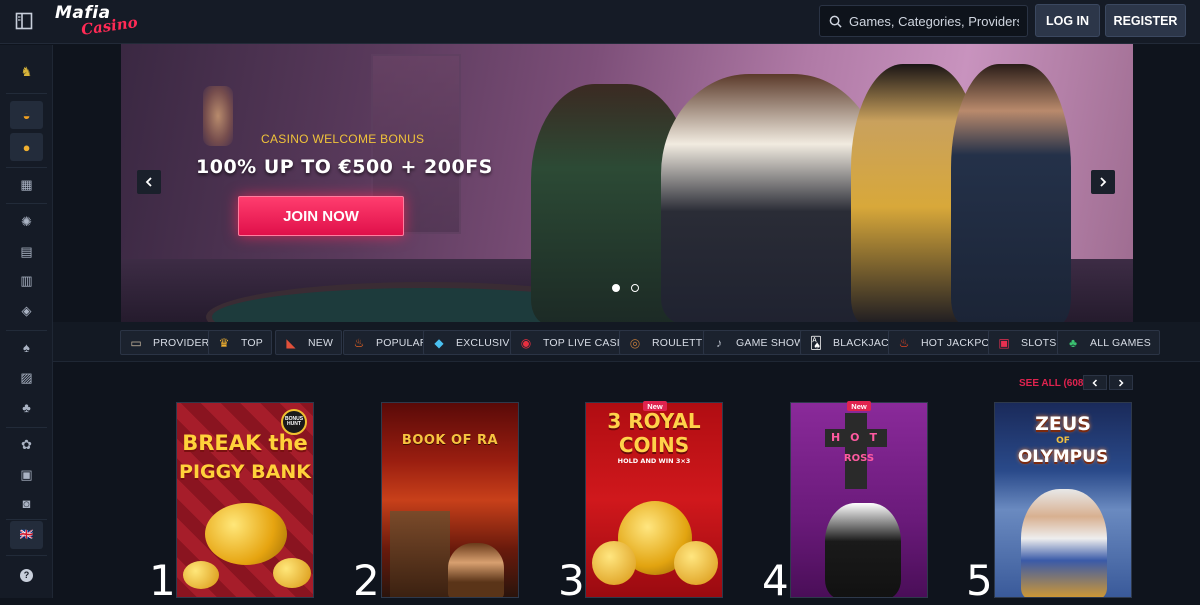  I want to click on category-label: ROULETTE, so click(681, 342).